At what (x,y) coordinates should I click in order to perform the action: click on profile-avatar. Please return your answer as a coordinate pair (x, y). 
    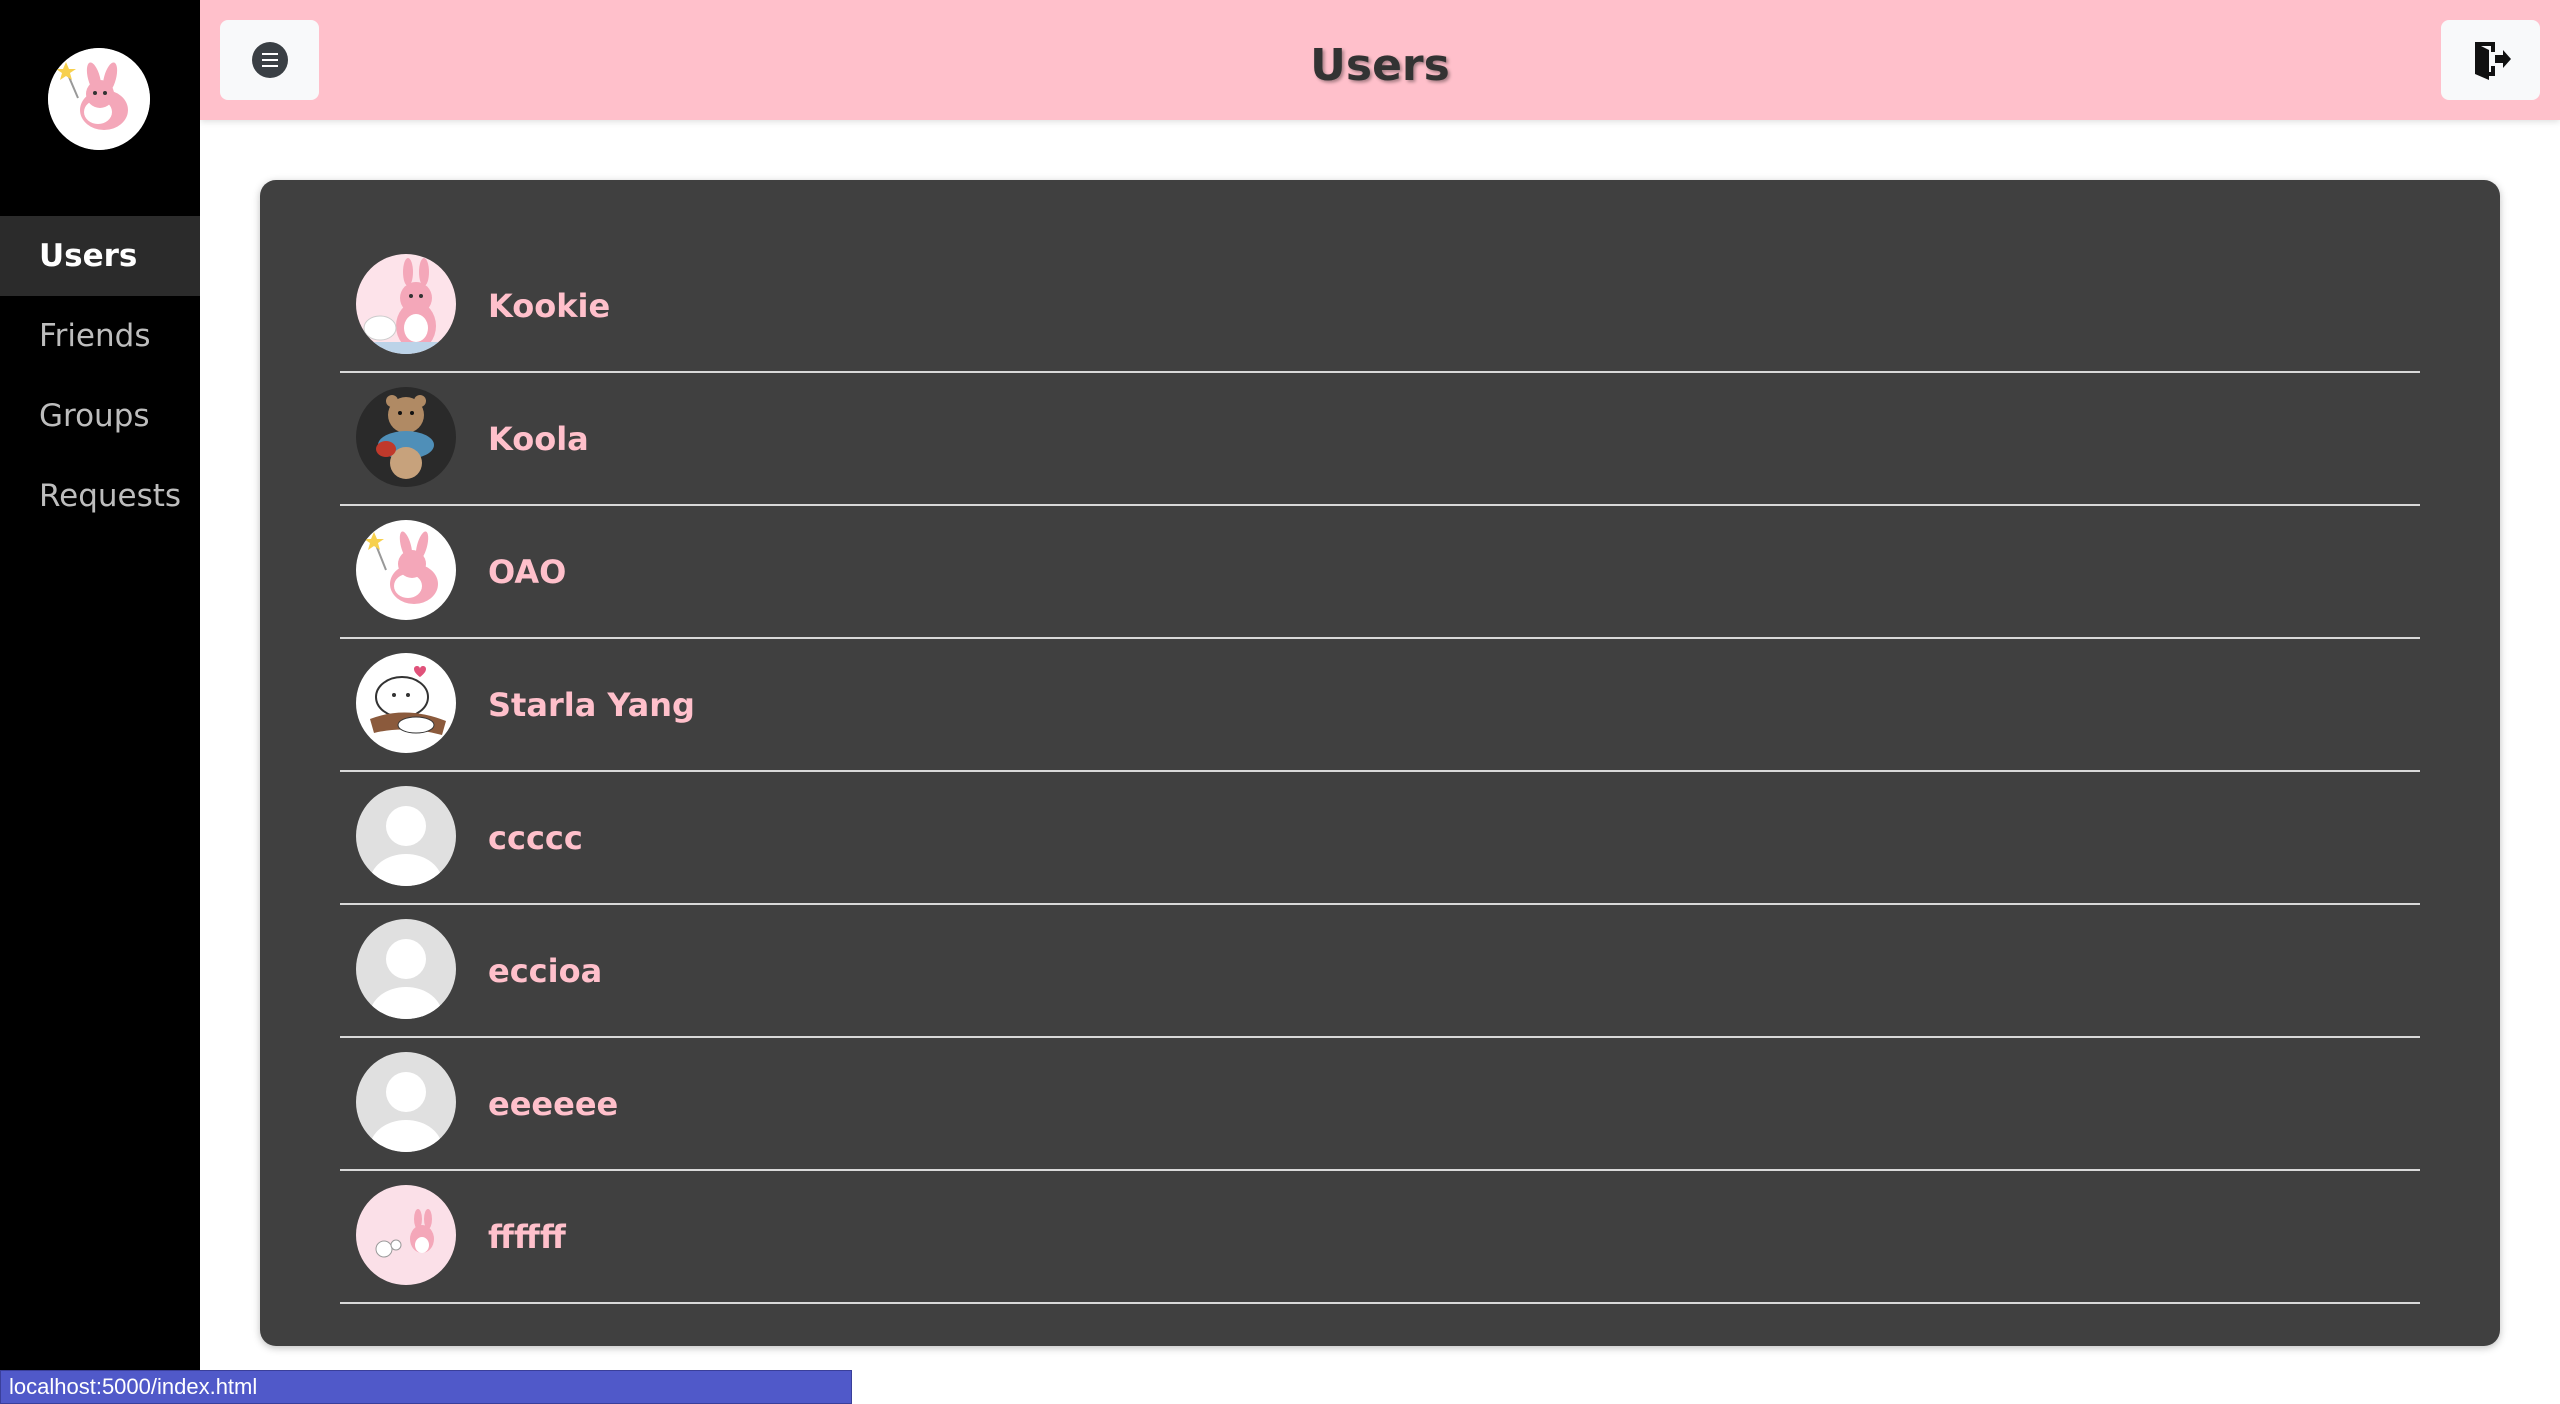
    Looking at the image, I should click on (99, 99).